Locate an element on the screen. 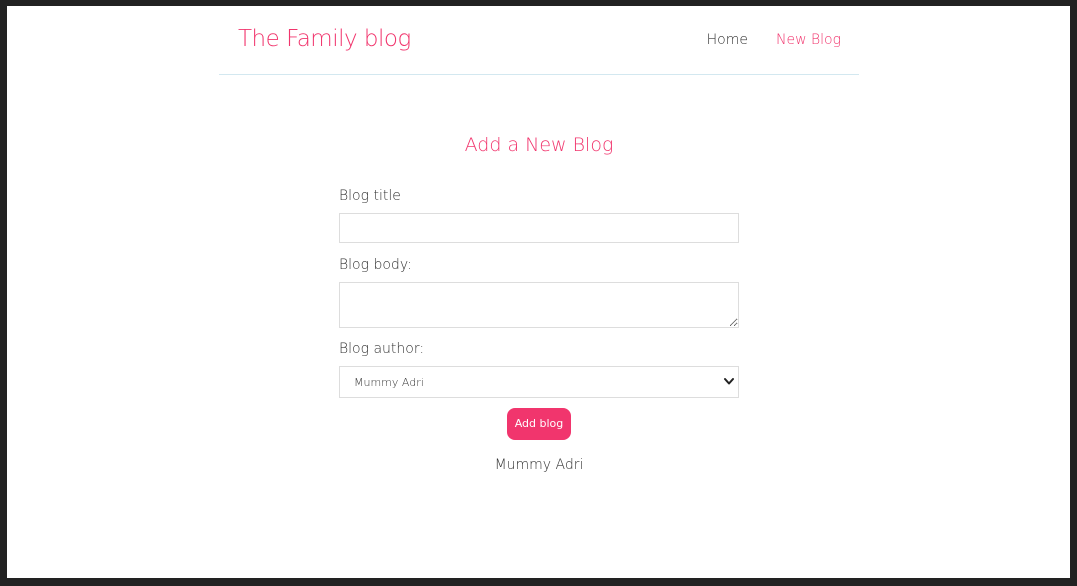 Image resolution: width=1077 pixels, height=586 pixels. nav-links: Home New Blog is located at coordinates (774, 40).